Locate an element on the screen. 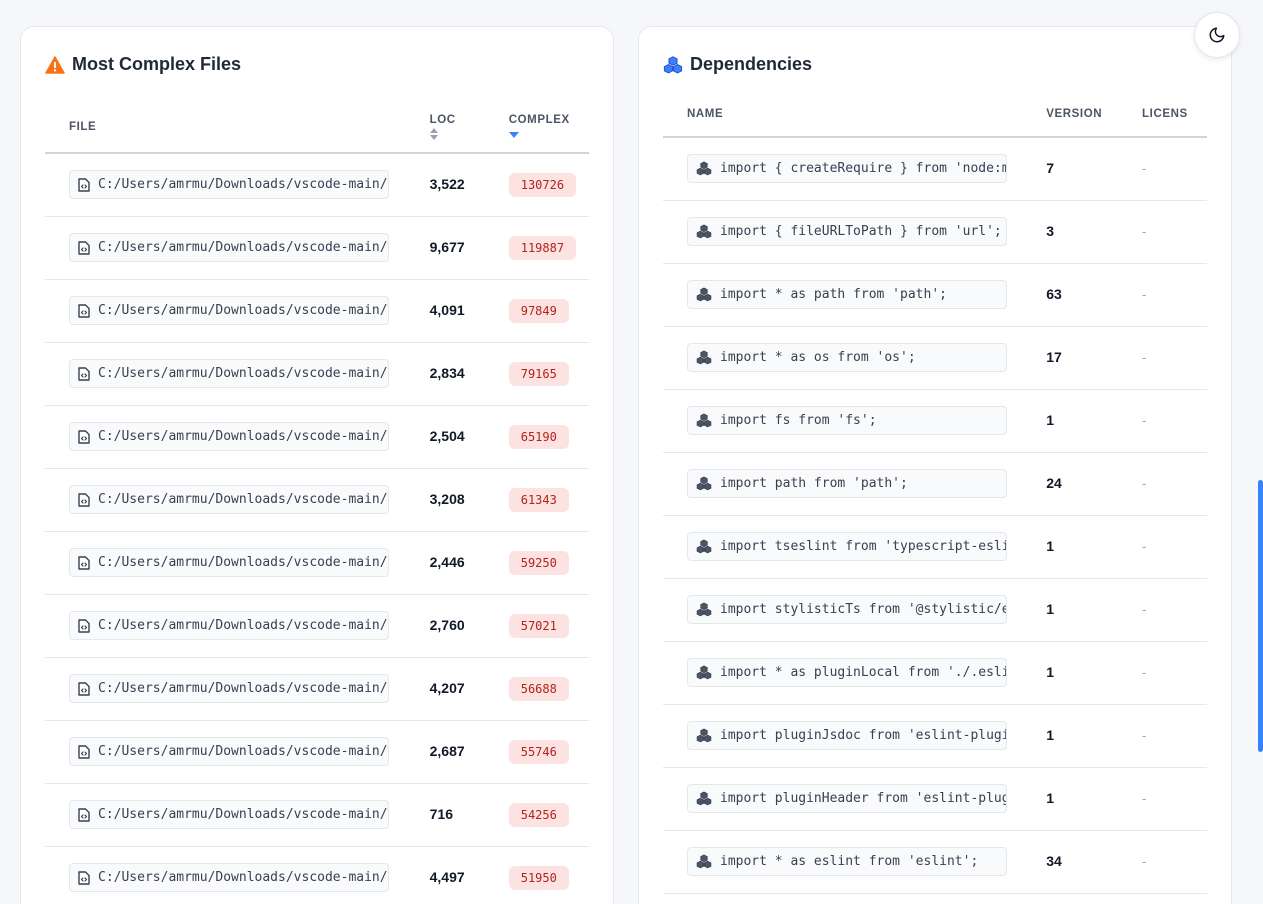  column-header-loc: LOC is located at coordinates (445, 128).